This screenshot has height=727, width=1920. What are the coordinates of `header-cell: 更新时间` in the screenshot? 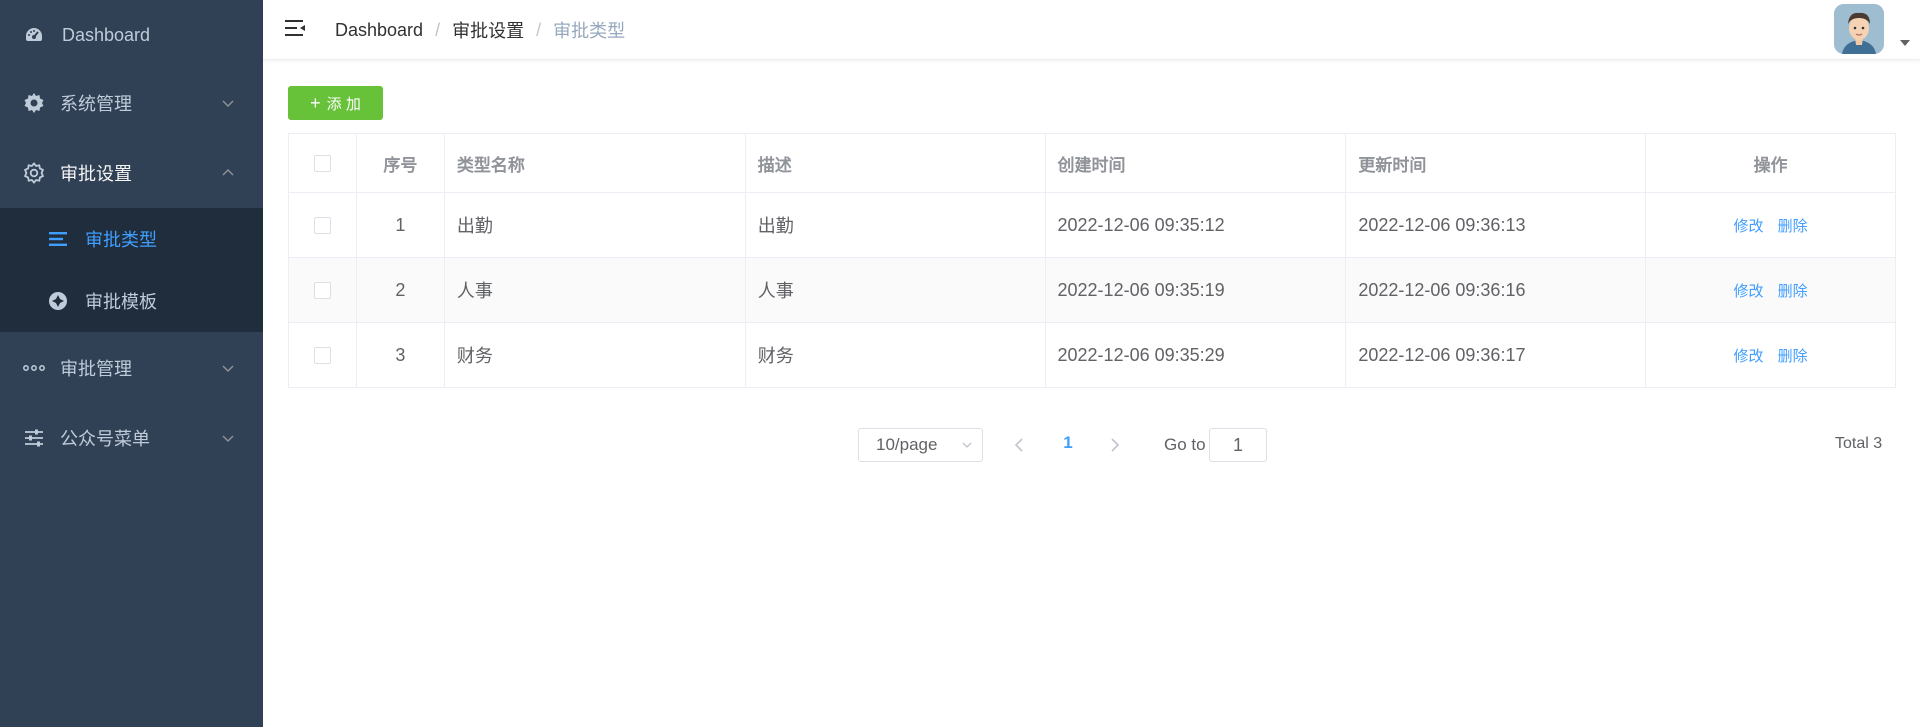 It's located at (1496, 163).